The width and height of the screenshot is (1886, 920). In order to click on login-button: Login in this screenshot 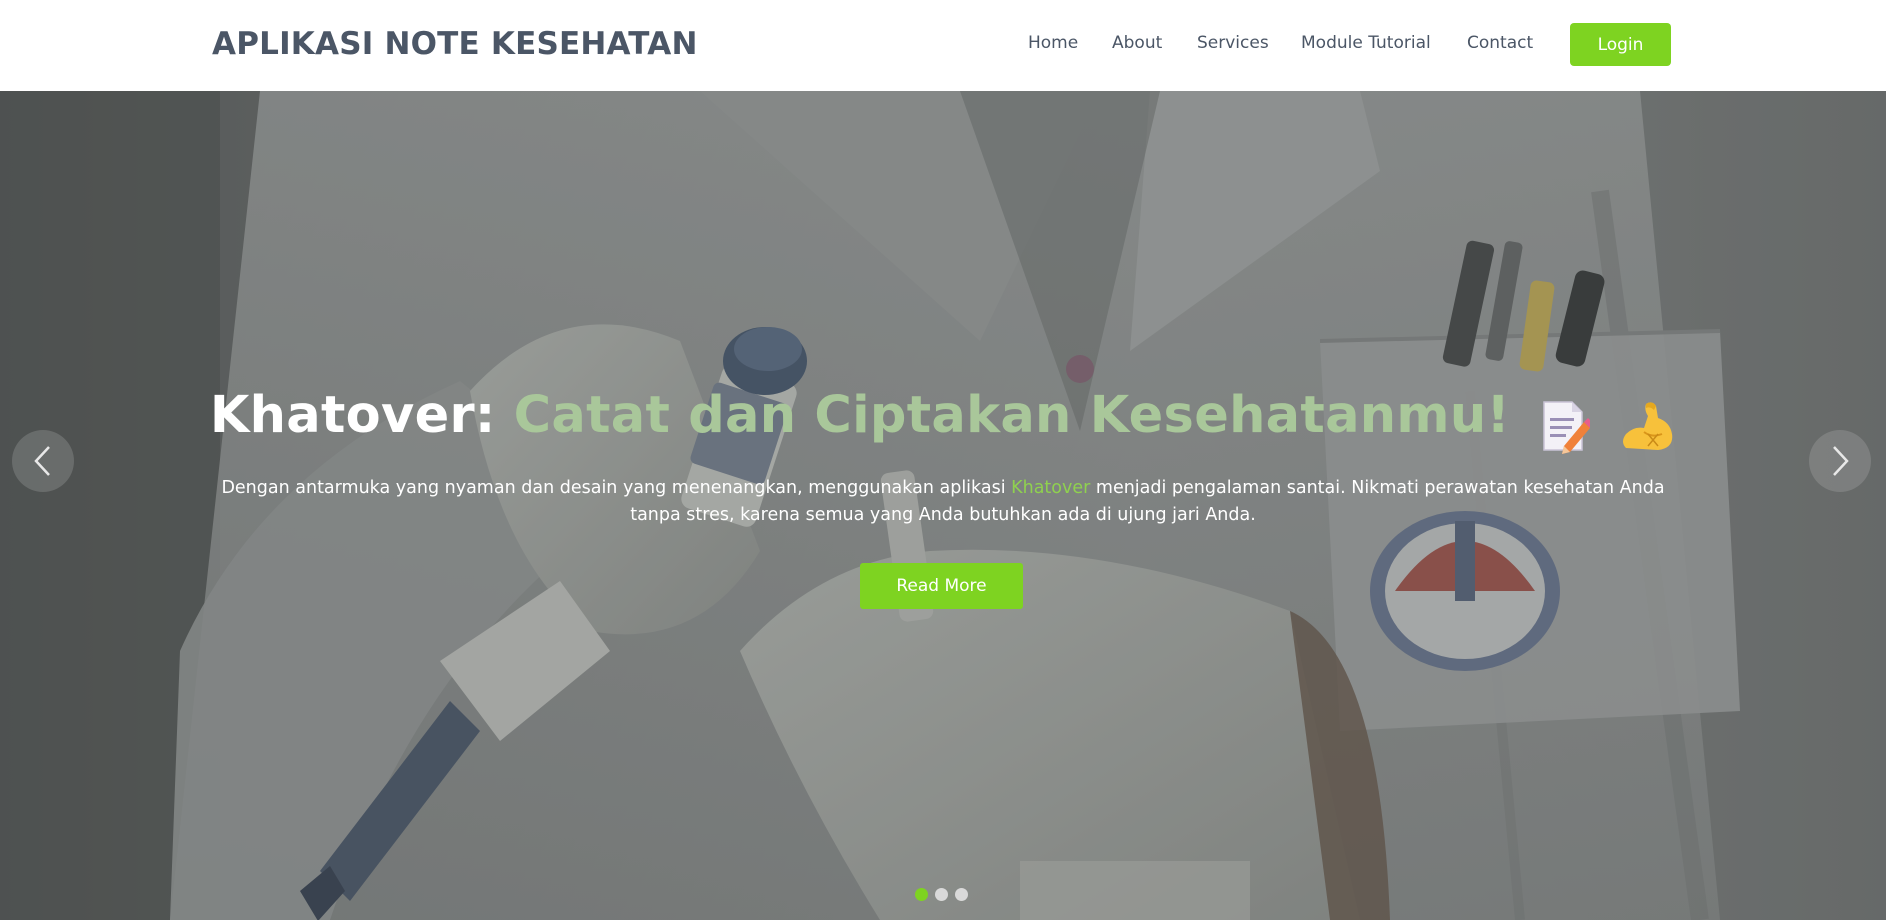, I will do `click(1620, 44)`.